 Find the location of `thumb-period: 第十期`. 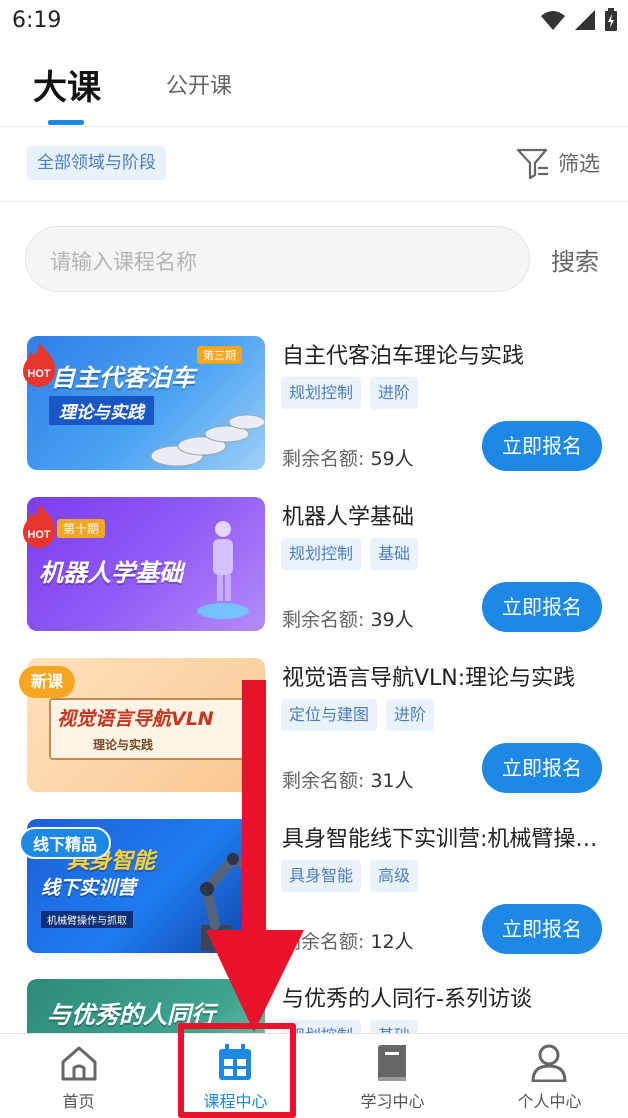

thumb-period: 第十期 is located at coordinates (81, 528).